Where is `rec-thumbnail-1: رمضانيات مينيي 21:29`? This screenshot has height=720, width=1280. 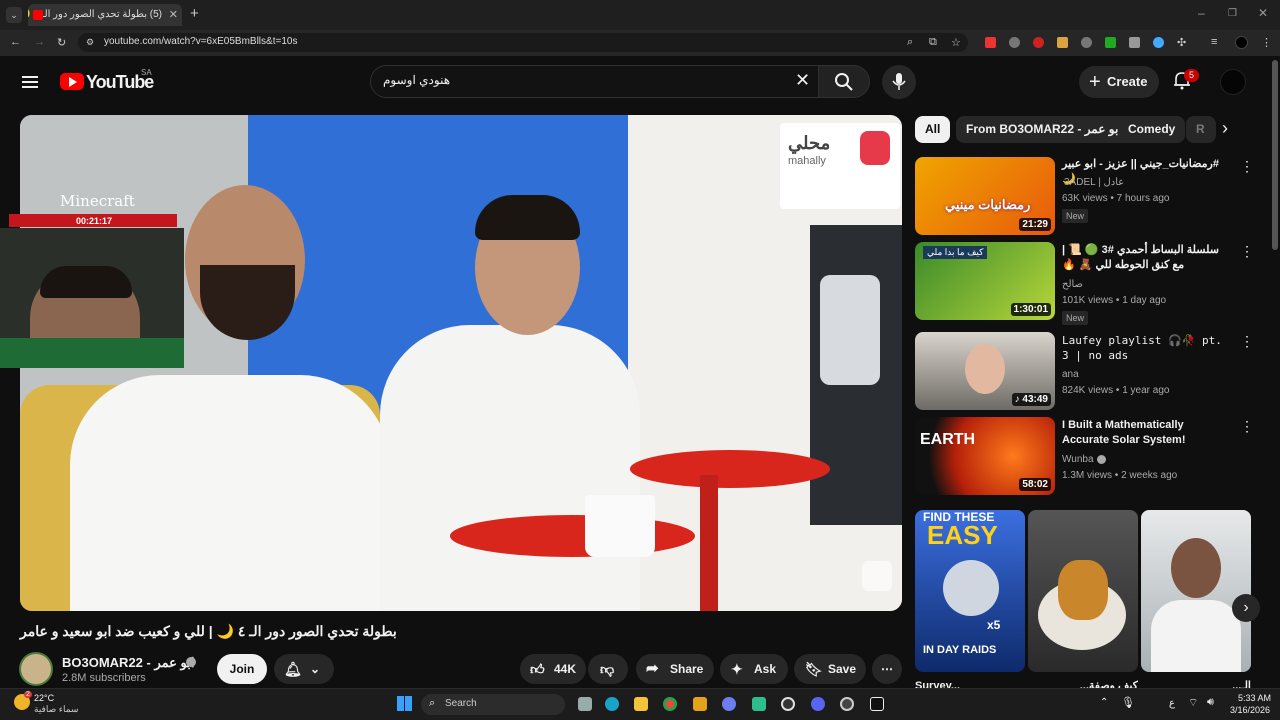
rec-thumbnail-1: رمضانيات مينيي 21:29 is located at coordinates (985, 196).